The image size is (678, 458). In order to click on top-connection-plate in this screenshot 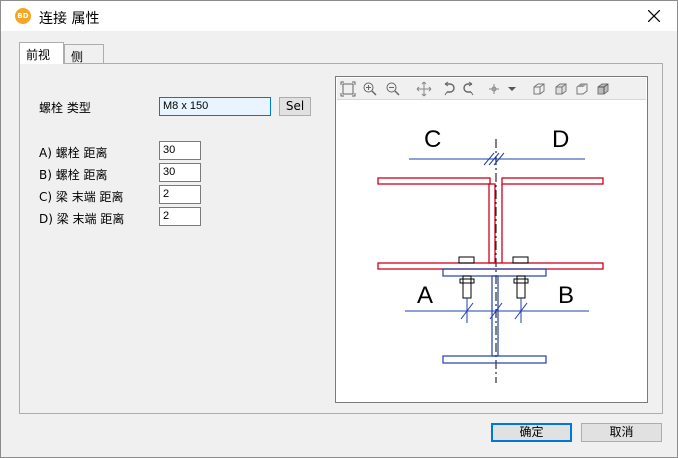, I will do `click(494, 272)`.